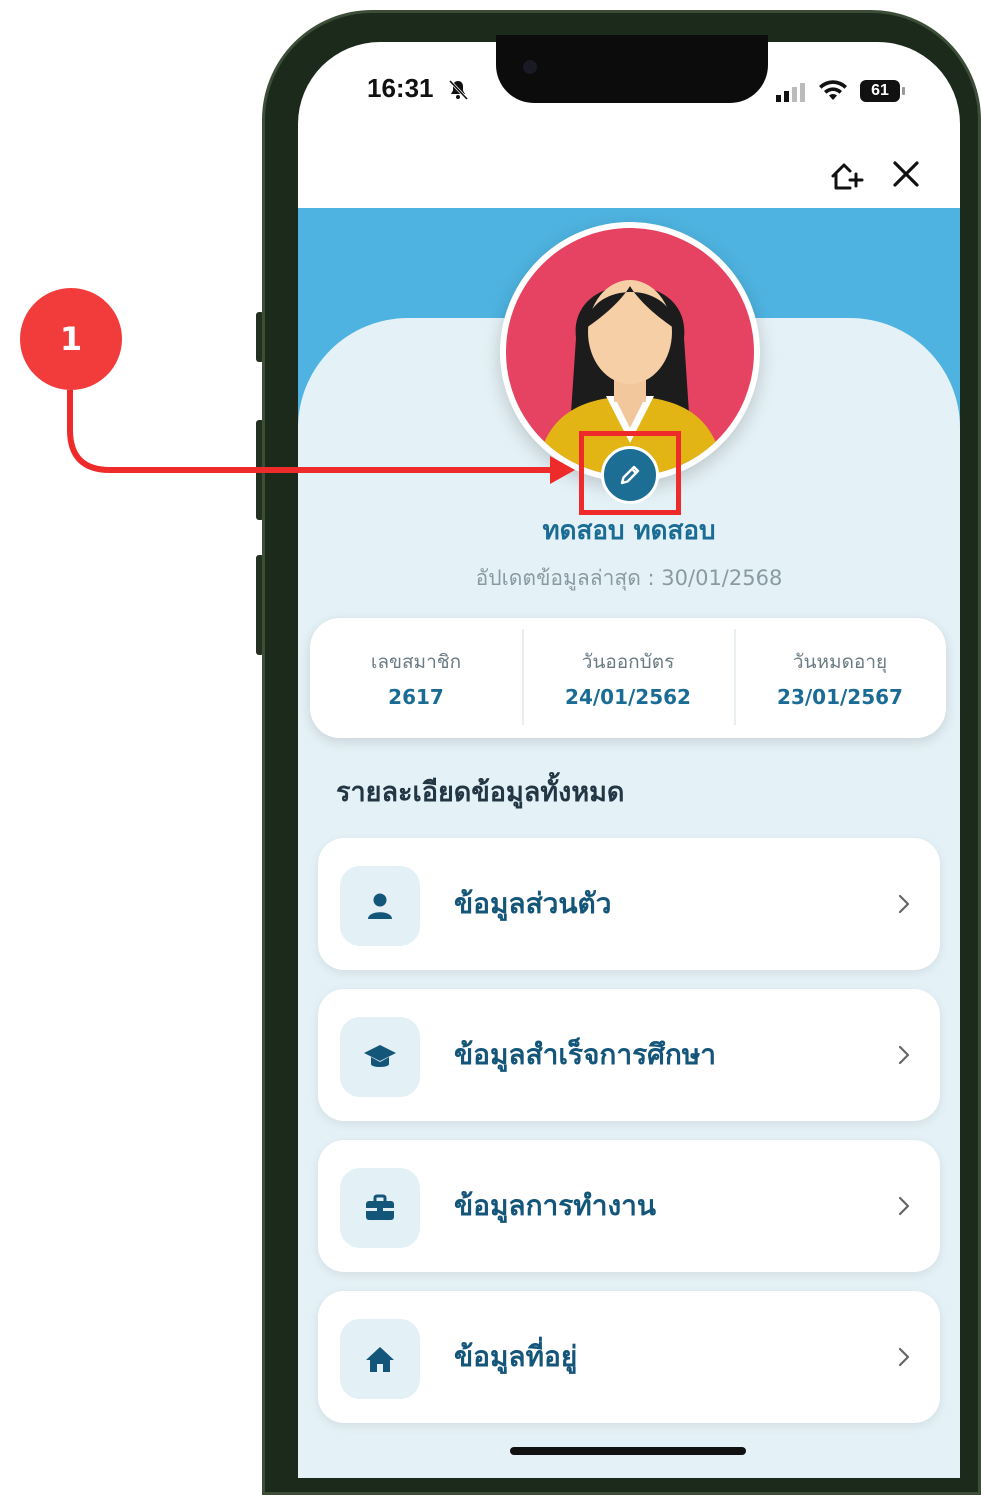 The height and width of the screenshot is (1495, 981). What do you see at coordinates (840, 677) in the screenshot?
I see `expiry-date-field: วันหมดอายุ 23/01/2567` at bounding box center [840, 677].